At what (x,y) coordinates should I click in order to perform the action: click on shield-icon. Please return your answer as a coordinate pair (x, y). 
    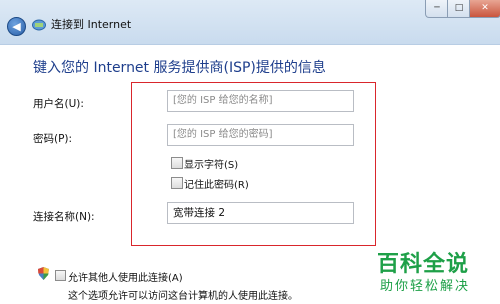
    Looking at the image, I should click on (43, 273).